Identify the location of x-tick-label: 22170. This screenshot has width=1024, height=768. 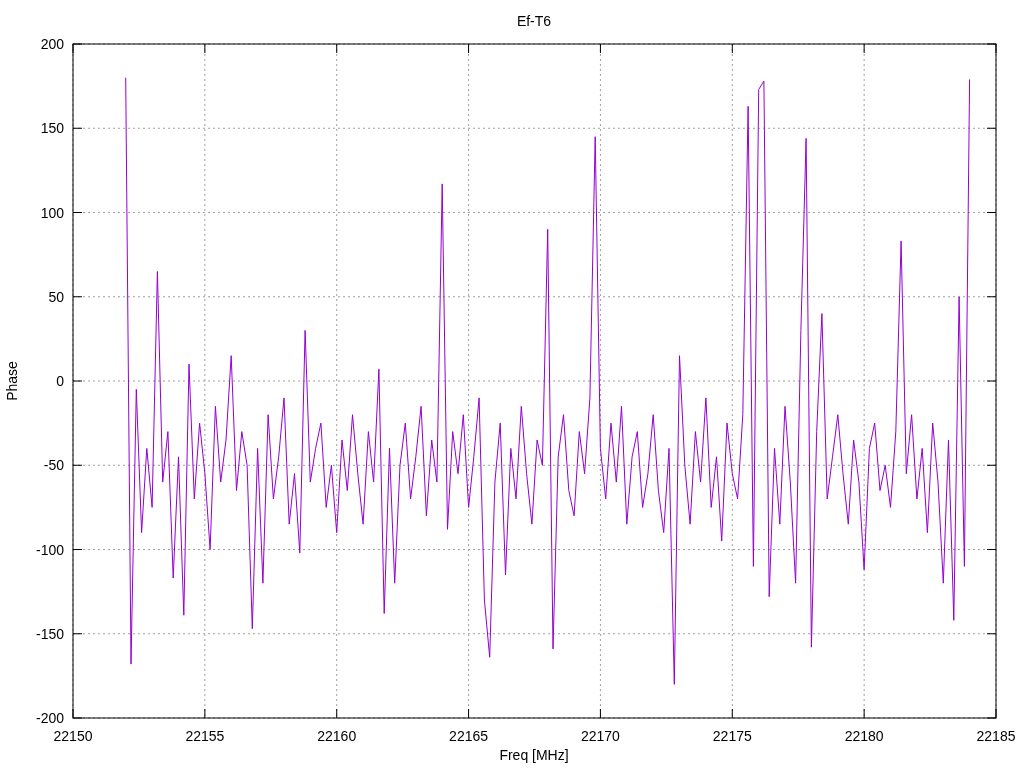
(600, 736).